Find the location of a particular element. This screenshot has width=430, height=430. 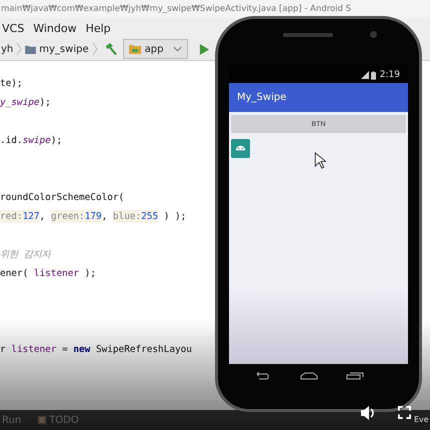

recents-icon is located at coordinates (355, 376).